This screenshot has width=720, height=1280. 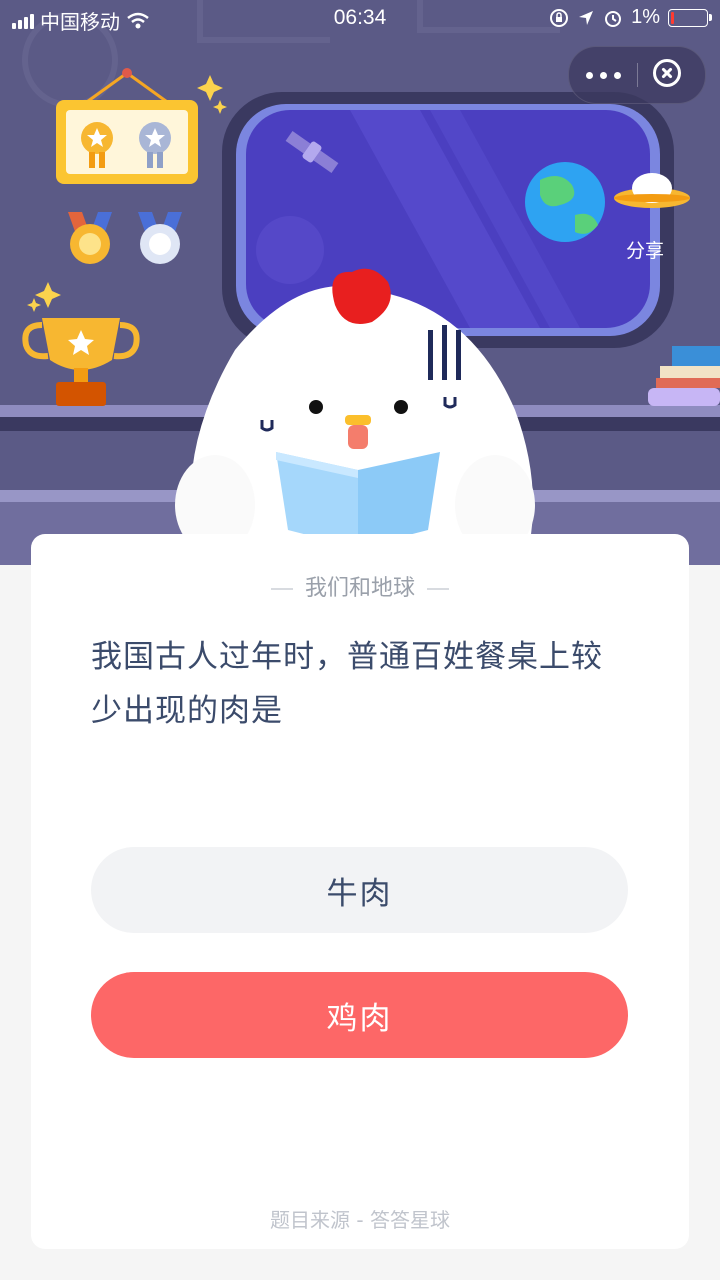 What do you see at coordinates (347, 684) in the screenshot?
I see `question-text: 我国古人过年时，普通百姓餐桌上较少出现的肉是` at bounding box center [347, 684].